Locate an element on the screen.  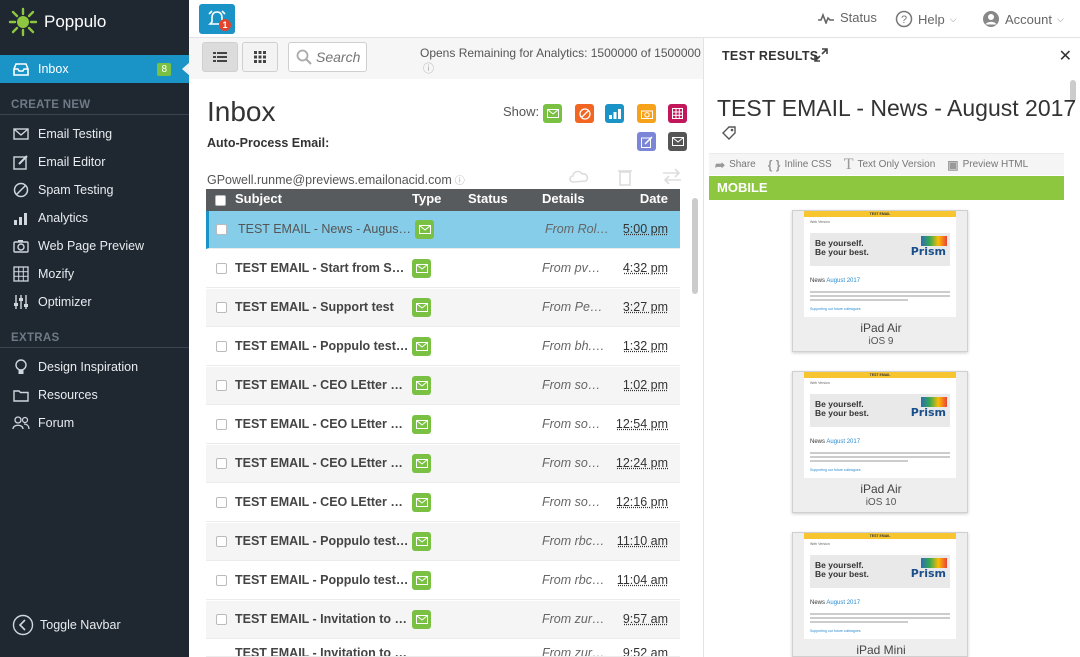
grid-icon is located at coordinates (677, 113).